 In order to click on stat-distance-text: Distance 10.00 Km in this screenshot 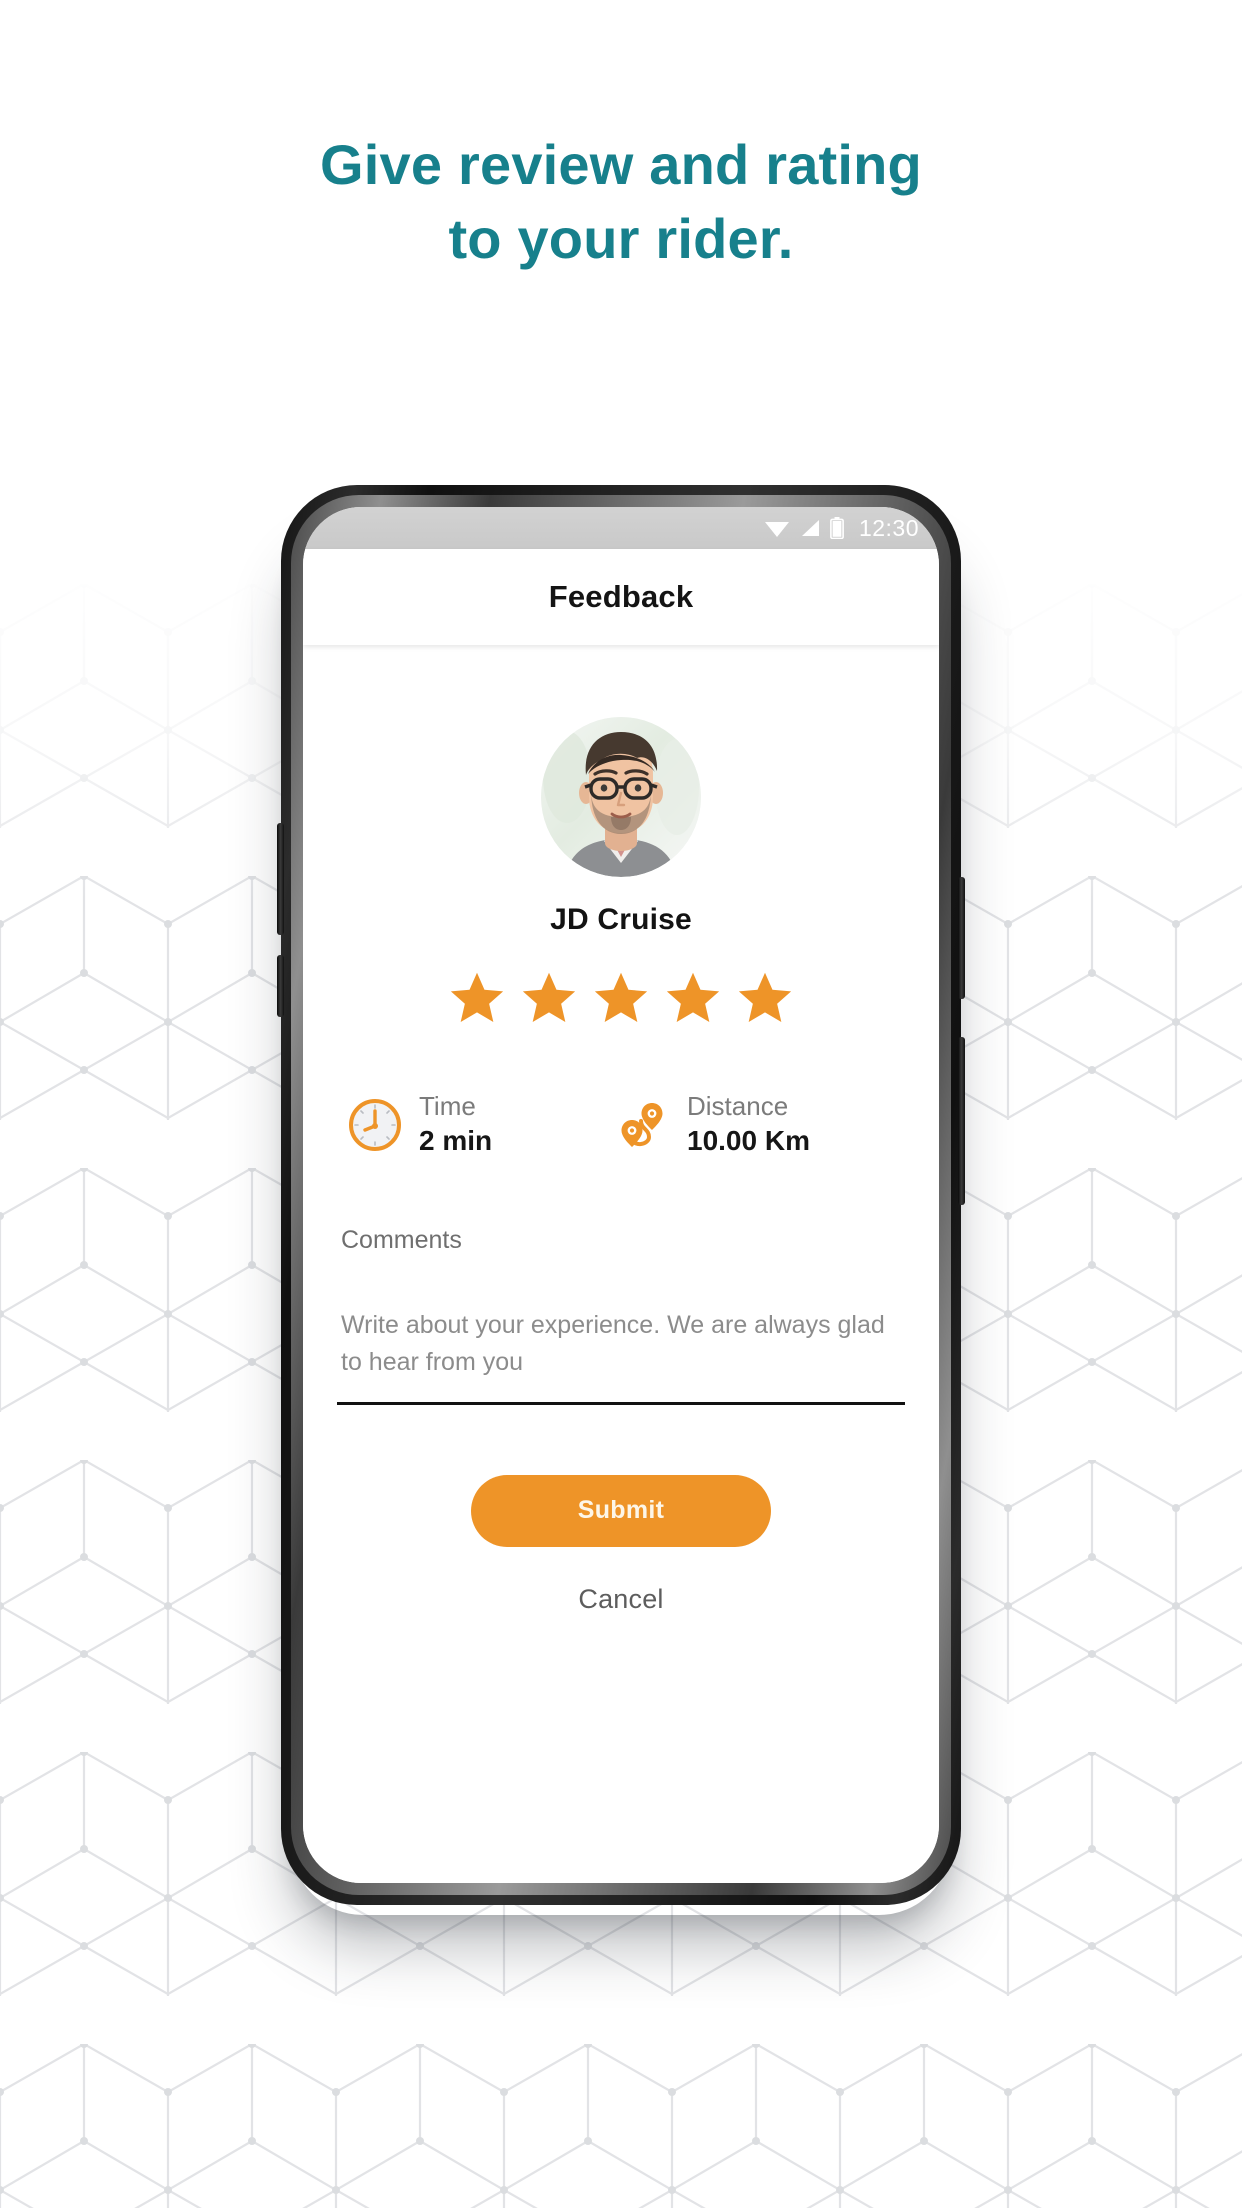, I will do `click(748, 1124)`.